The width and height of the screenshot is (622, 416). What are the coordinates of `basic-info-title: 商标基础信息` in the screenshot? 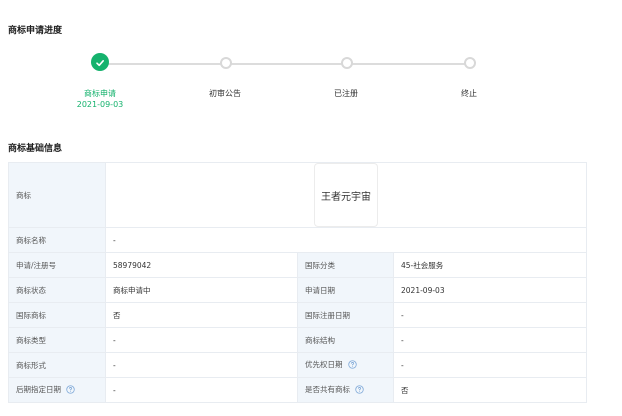 It's located at (35, 149).